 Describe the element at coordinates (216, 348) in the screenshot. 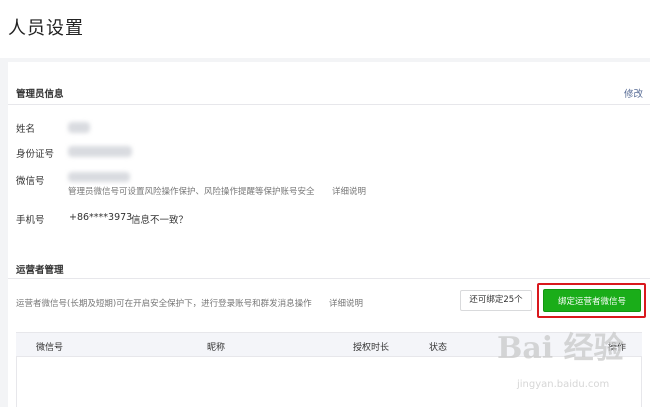

I see `th-nickname: 昵称` at that location.